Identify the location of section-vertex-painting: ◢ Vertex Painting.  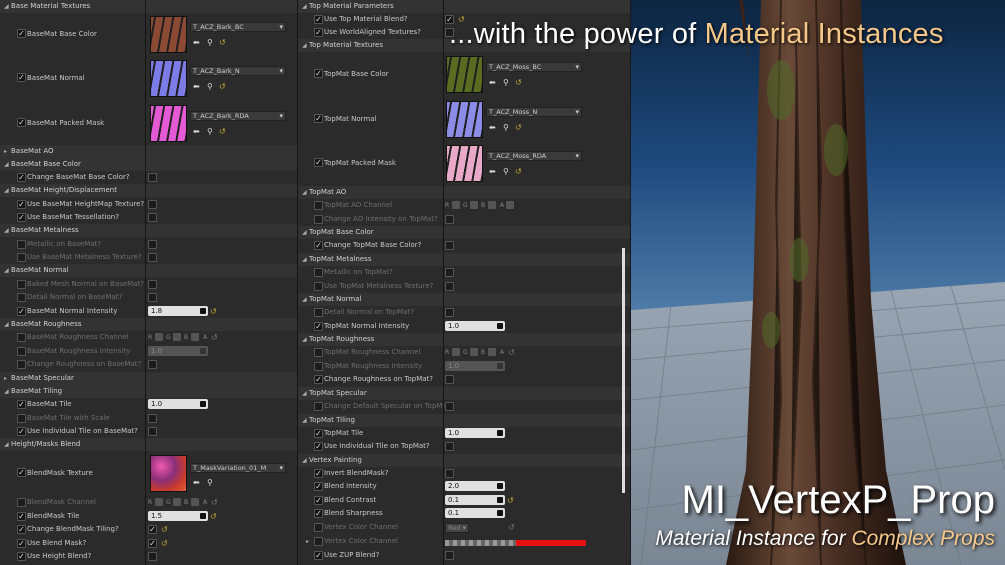
(464, 460).